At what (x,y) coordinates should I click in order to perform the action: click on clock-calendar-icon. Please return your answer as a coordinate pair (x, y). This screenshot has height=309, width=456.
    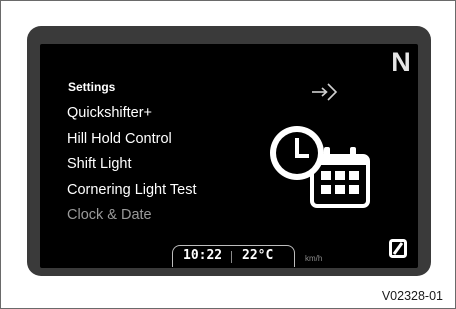
    Looking at the image, I should click on (320, 167).